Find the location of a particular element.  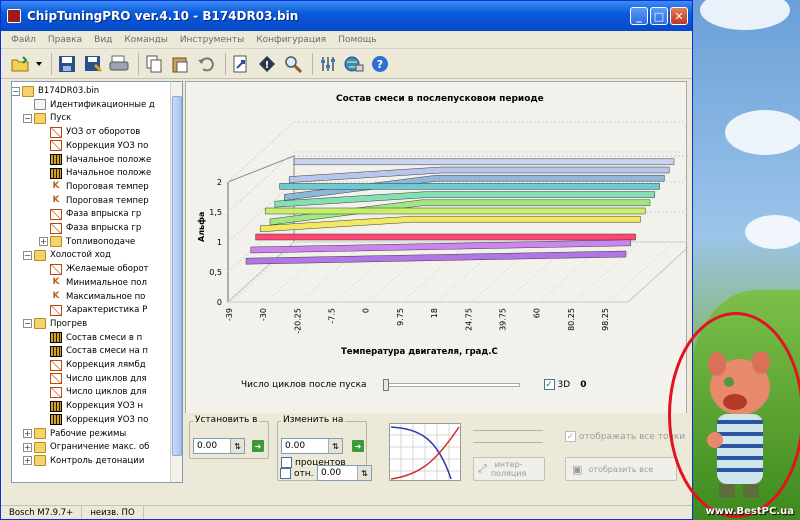

tree-item: − Холостой ход is located at coordinates (67, 255).